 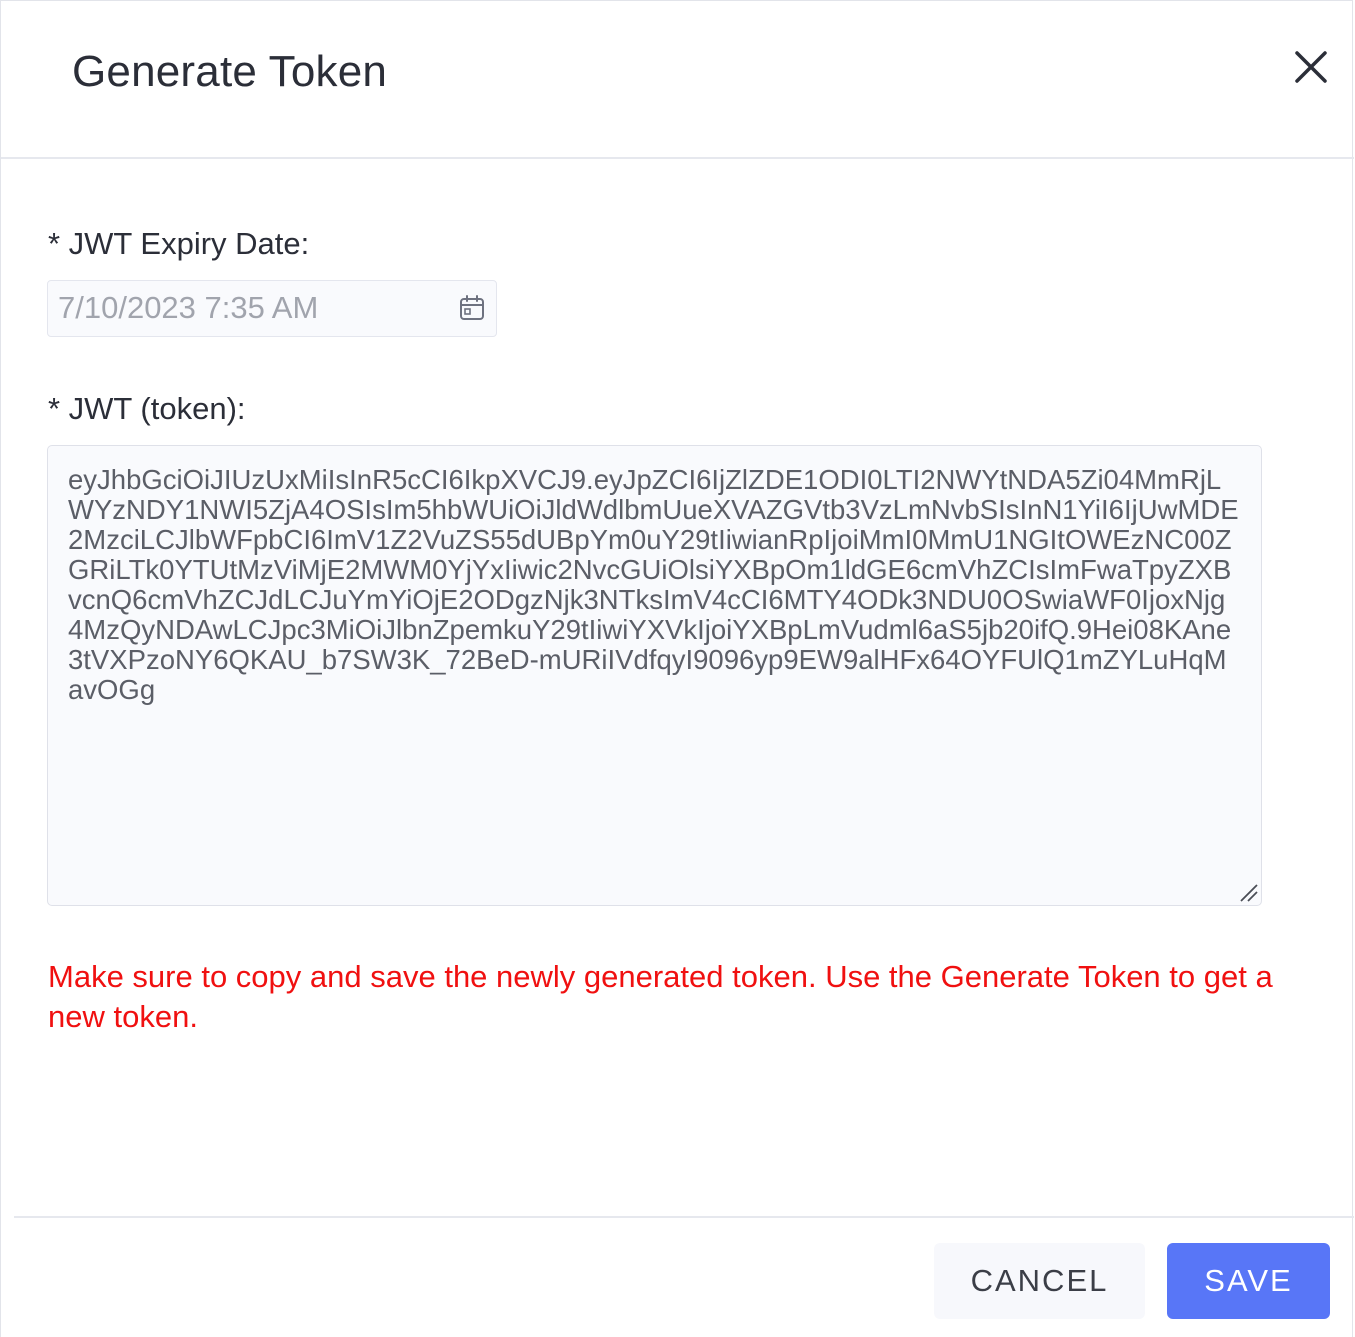 I want to click on calendar-icon, so click(x=472, y=308).